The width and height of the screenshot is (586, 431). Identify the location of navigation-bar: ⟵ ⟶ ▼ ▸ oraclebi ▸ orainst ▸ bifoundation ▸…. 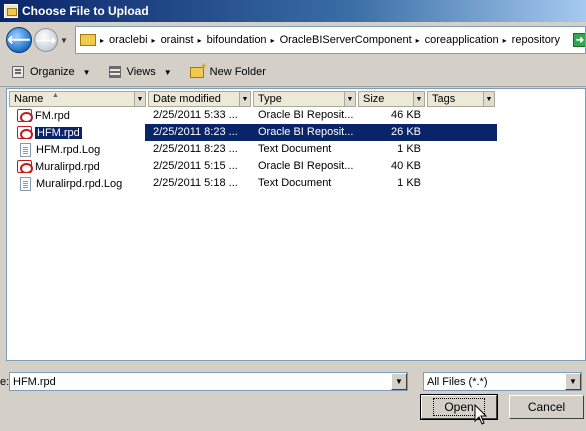
(293, 40).